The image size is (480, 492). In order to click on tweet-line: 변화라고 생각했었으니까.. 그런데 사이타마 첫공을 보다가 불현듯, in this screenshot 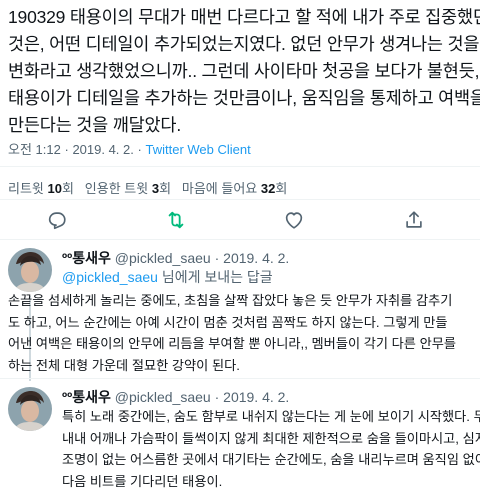, I will do `click(244, 71)`.